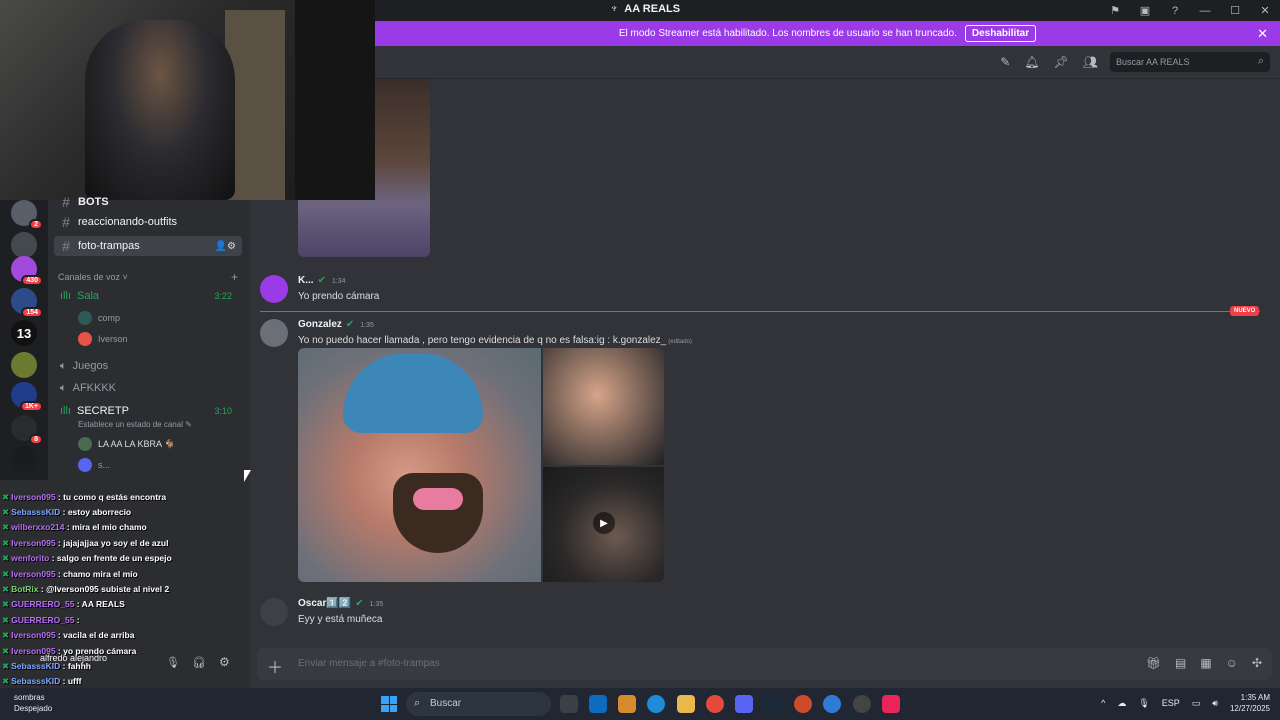 The height and width of the screenshot is (720, 1280). I want to click on user-settings-icon: ⚙, so click(224, 662).